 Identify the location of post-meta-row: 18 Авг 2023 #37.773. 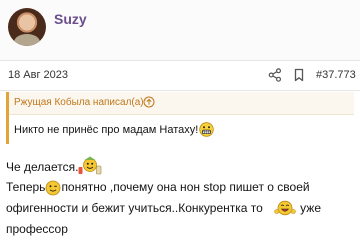
(180, 75).